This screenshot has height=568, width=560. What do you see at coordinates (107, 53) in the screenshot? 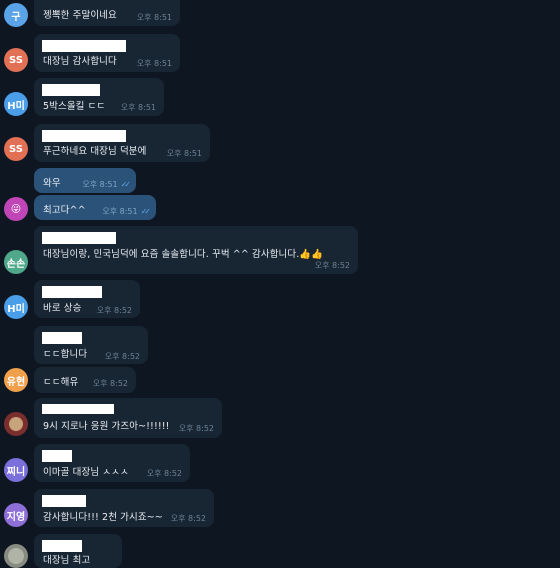
I see `message-bubble: 대장님 감사합니다 오후 8:51` at bounding box center [107, 53].